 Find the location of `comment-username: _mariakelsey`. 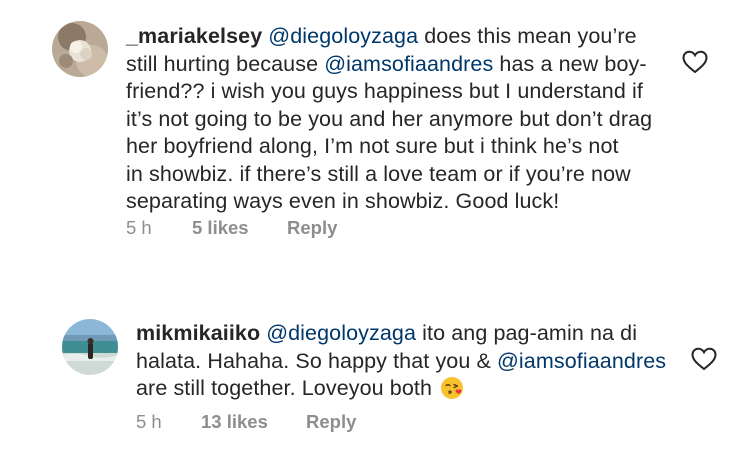

comment-username: _mariakelsey is located at coordinates (194, 36).